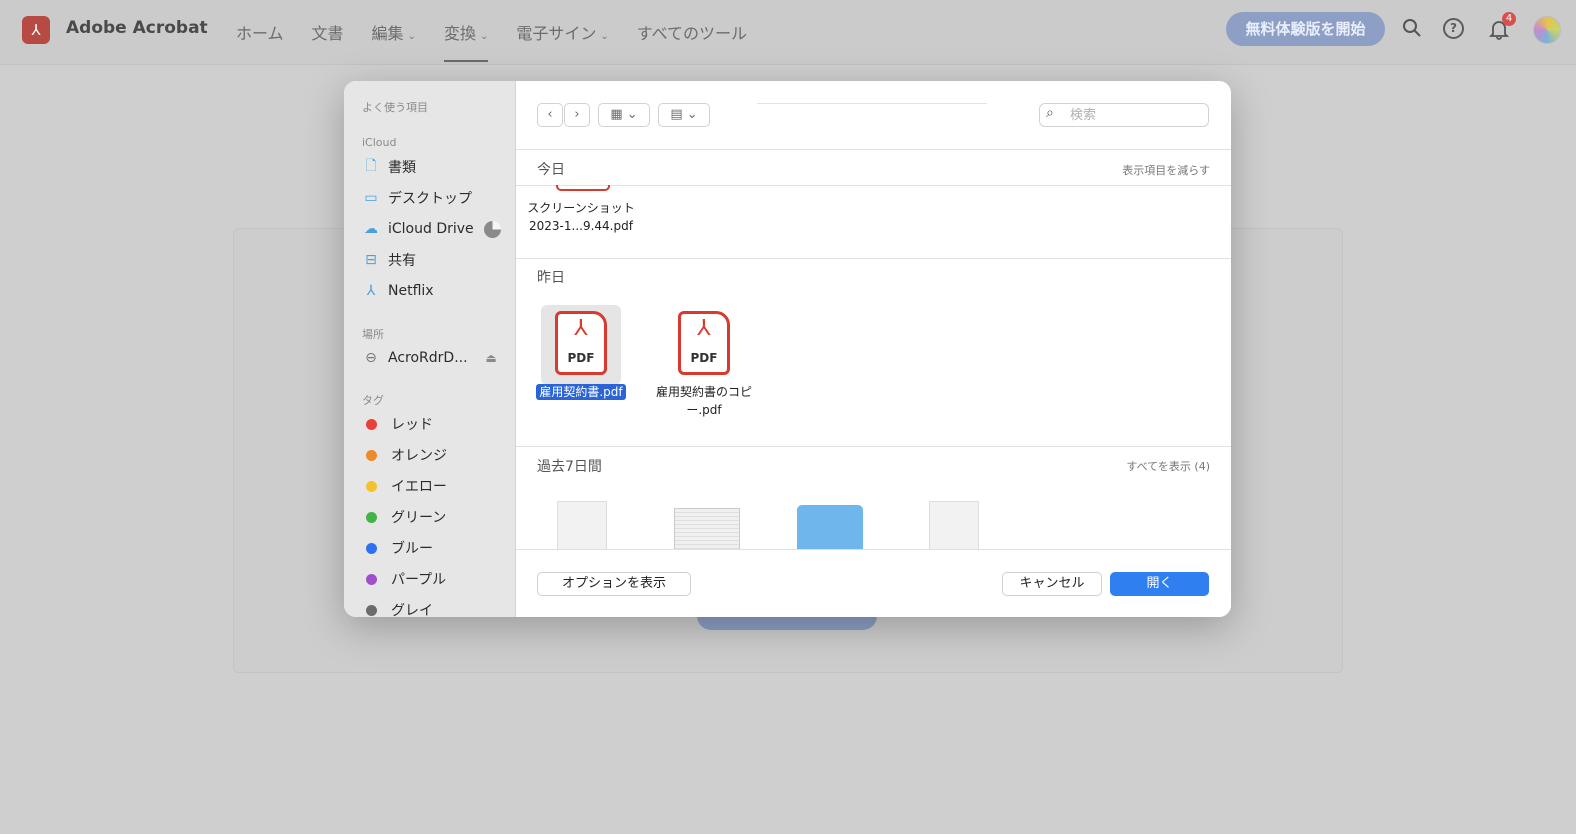 This screenshot has height=834, width=1576. I want to click on file-item-employment-contract-copy: ⅄ PDF 雇用契約書のコピ ー.pdf, so click(704, 365).